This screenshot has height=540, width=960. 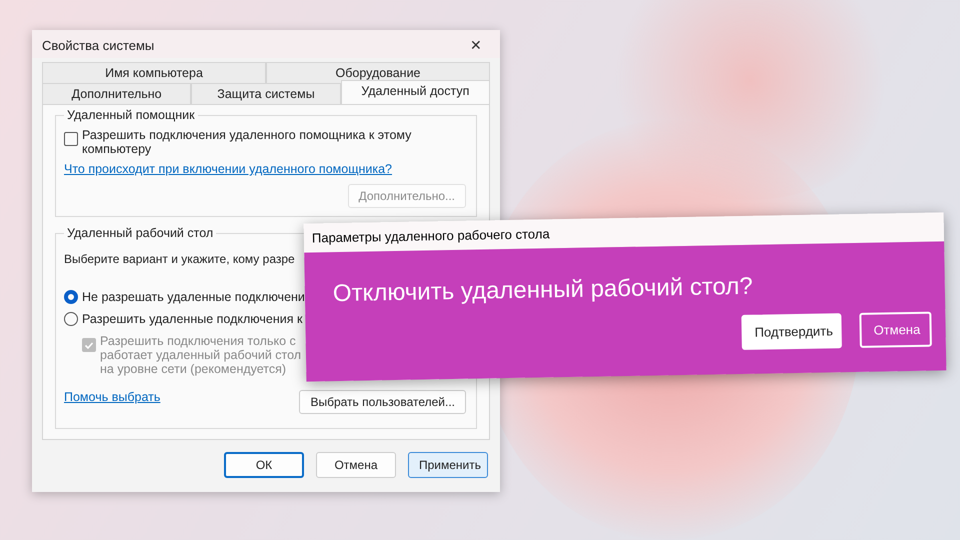 I want to click on tab: Защита системы, so click(x=266, y=93).